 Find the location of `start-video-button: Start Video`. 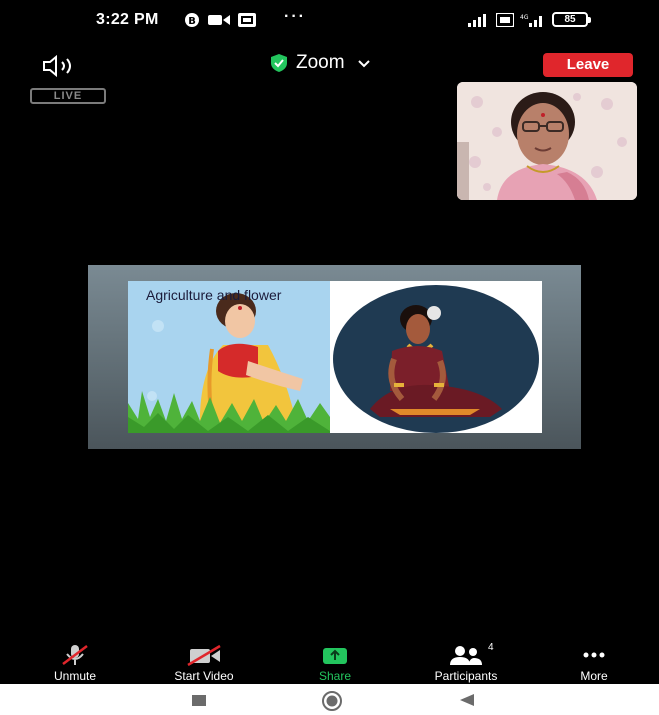

start-video-button: Start Video is located at coordinates (204, 664).